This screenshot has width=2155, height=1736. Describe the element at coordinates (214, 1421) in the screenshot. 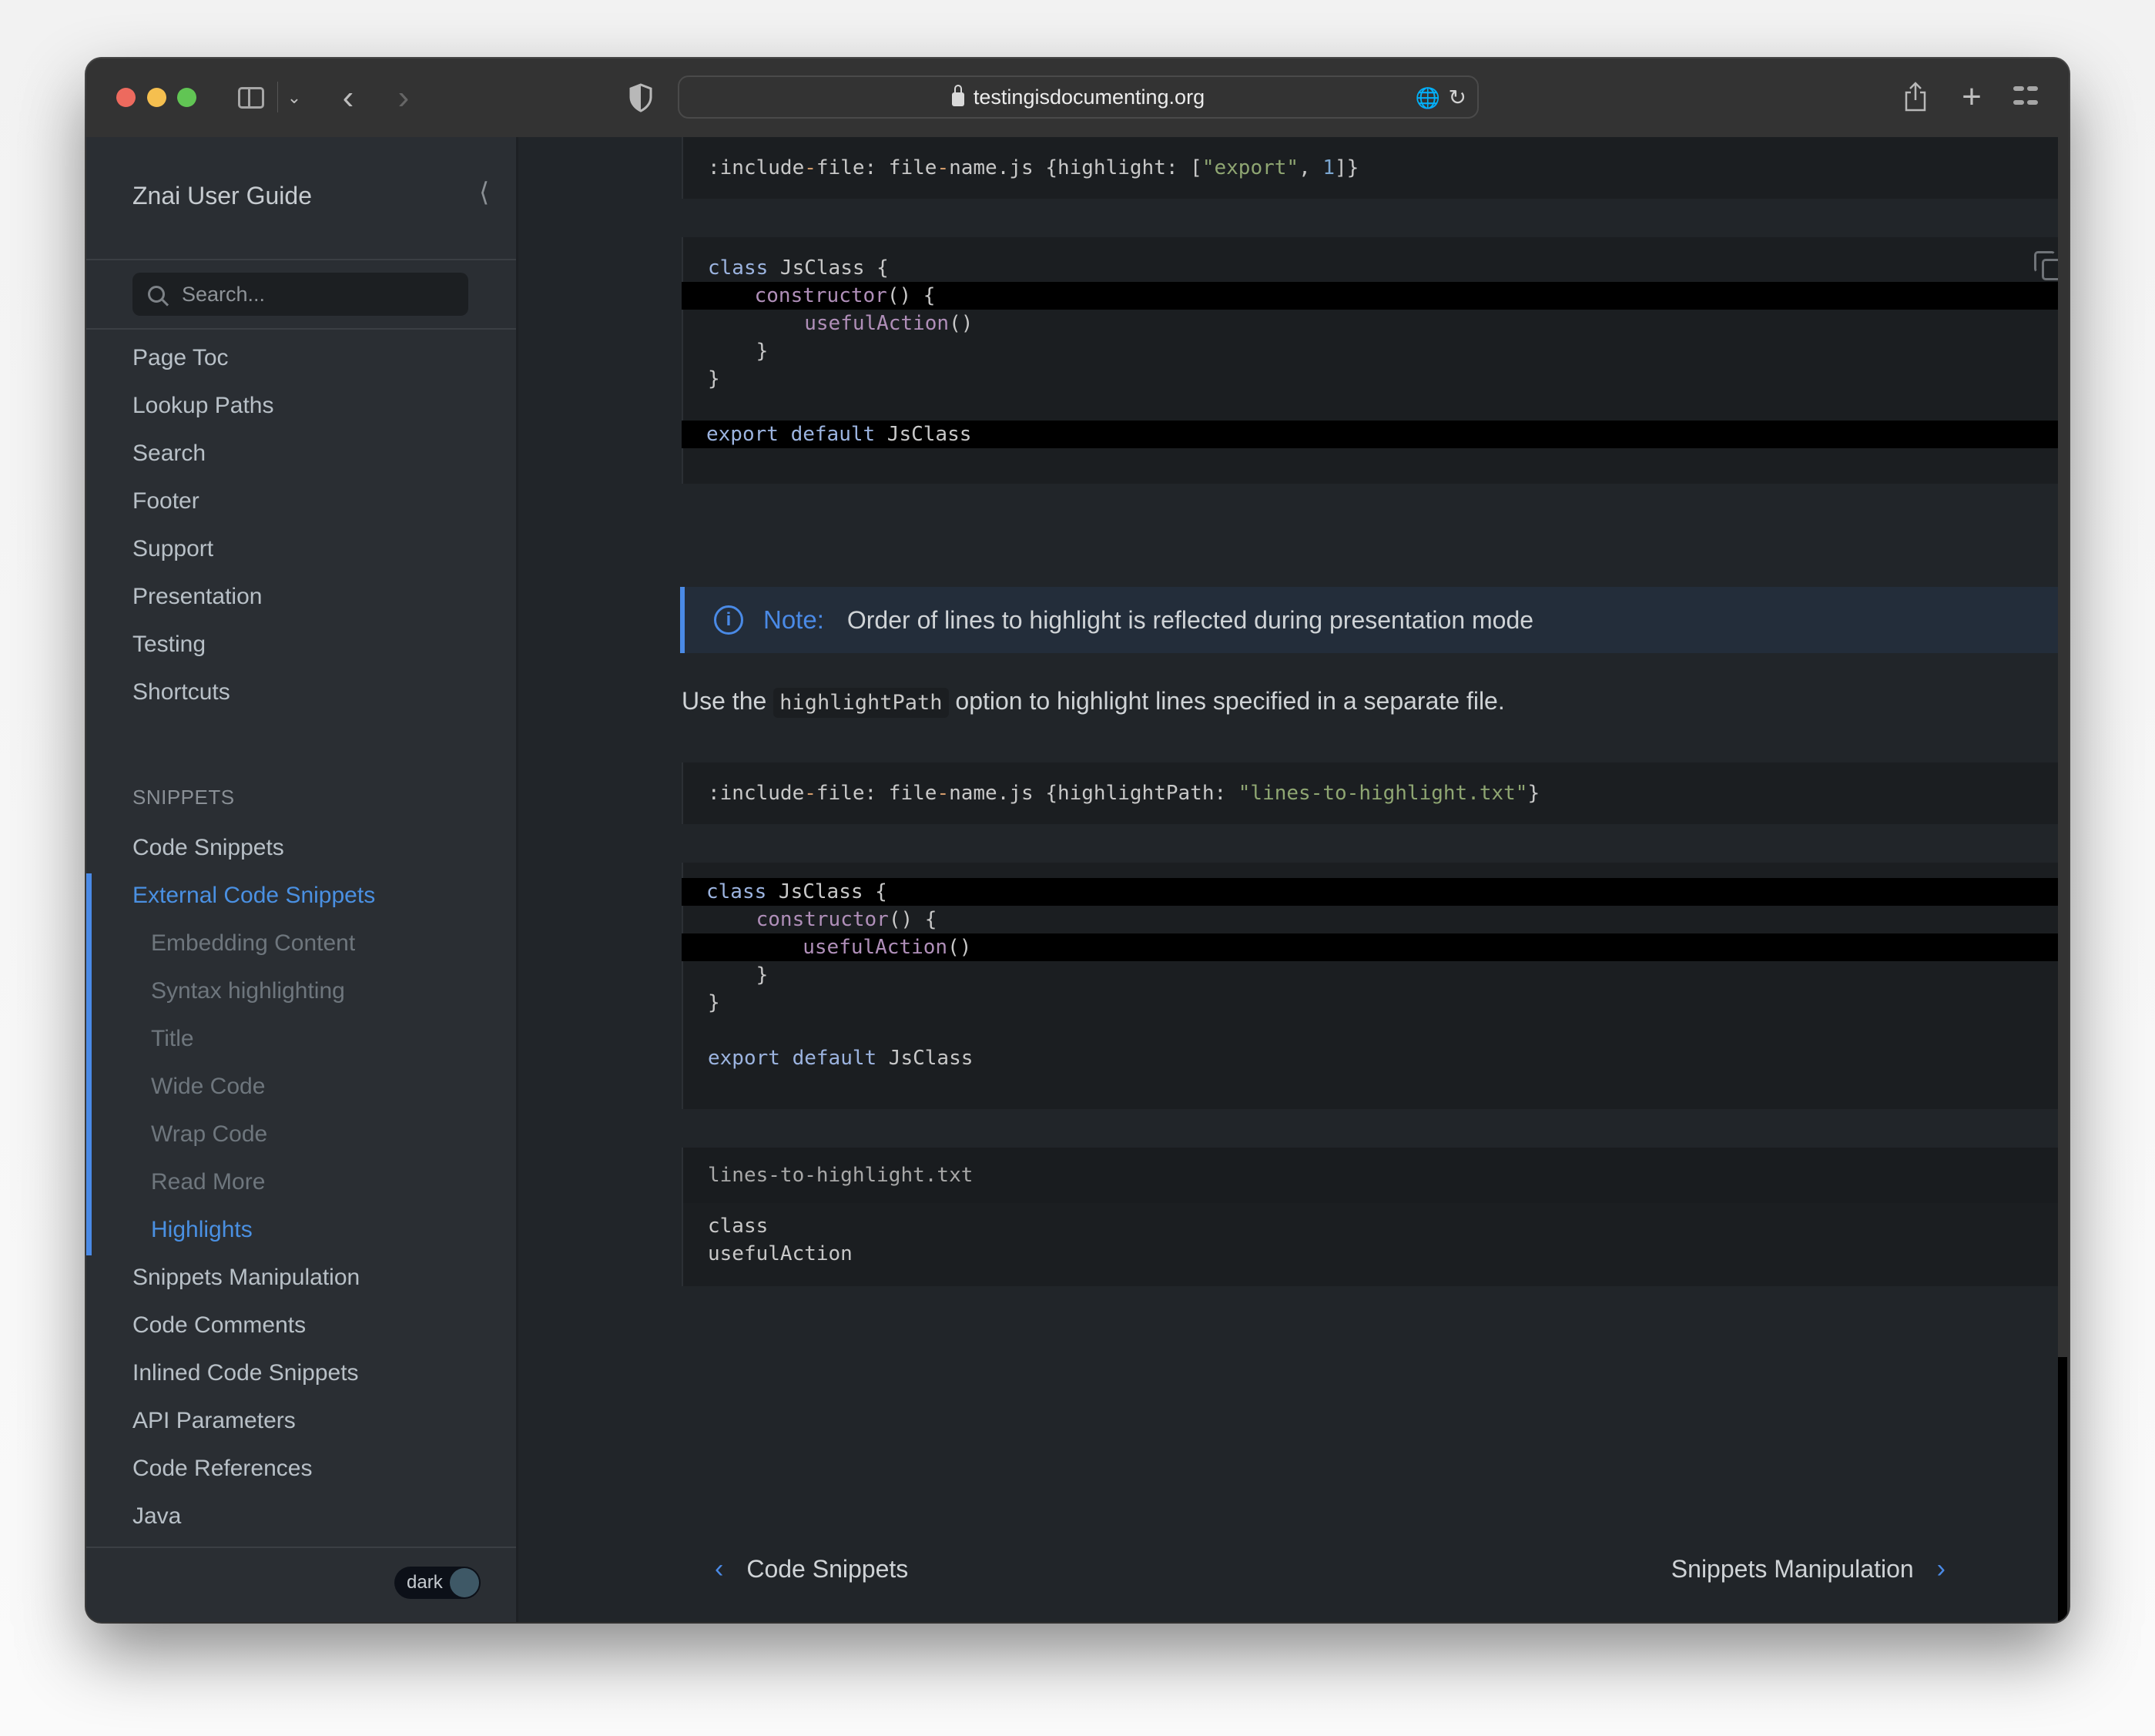

I see `sidebar-item: API Parameters` at that location.